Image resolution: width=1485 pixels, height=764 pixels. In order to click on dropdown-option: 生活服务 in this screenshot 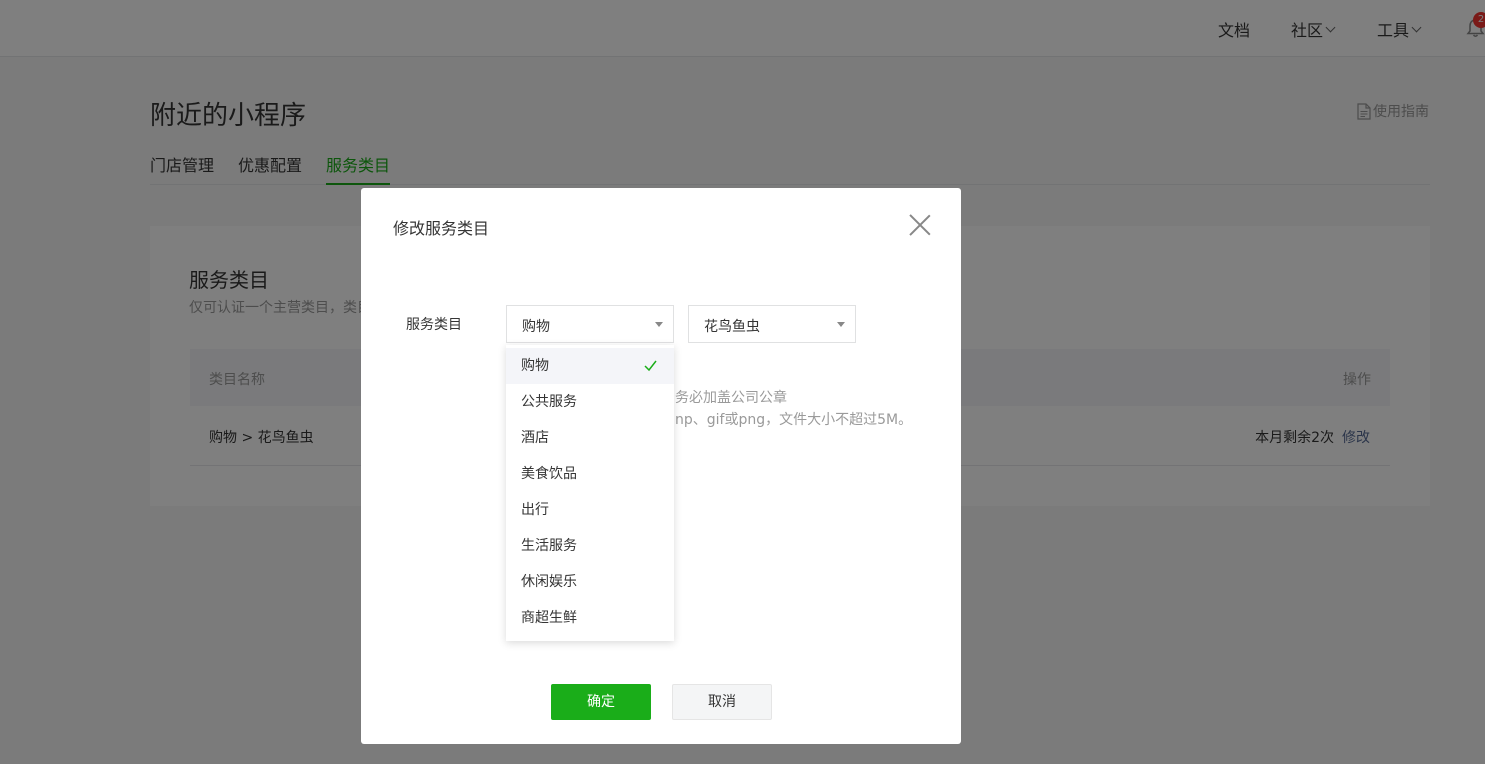, I will do `click(590, 546)`.